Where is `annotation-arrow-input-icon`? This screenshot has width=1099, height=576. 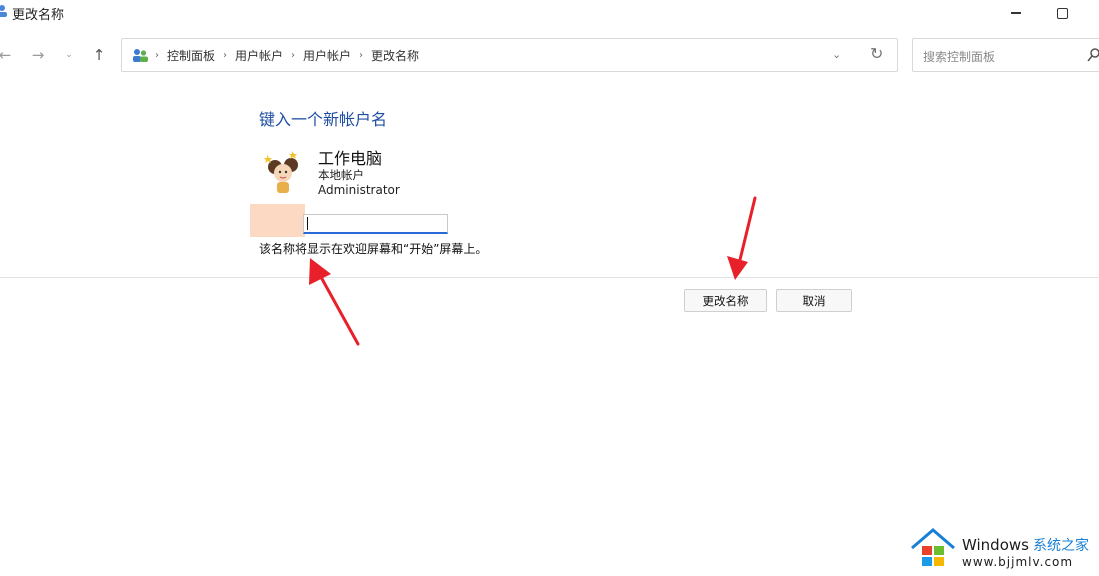 annotation-arrow-input-icon is located at coordinates (334, 302).